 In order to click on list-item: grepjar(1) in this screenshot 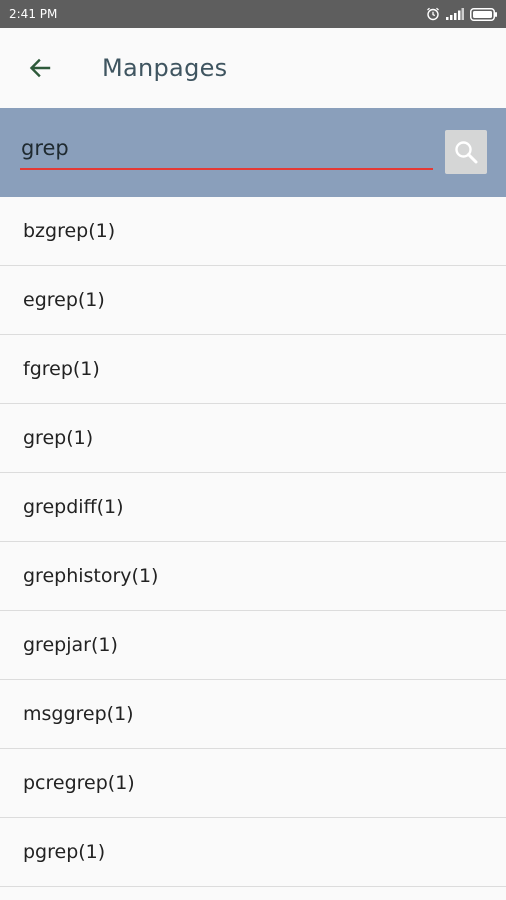, I will do `click(253, 645)`.